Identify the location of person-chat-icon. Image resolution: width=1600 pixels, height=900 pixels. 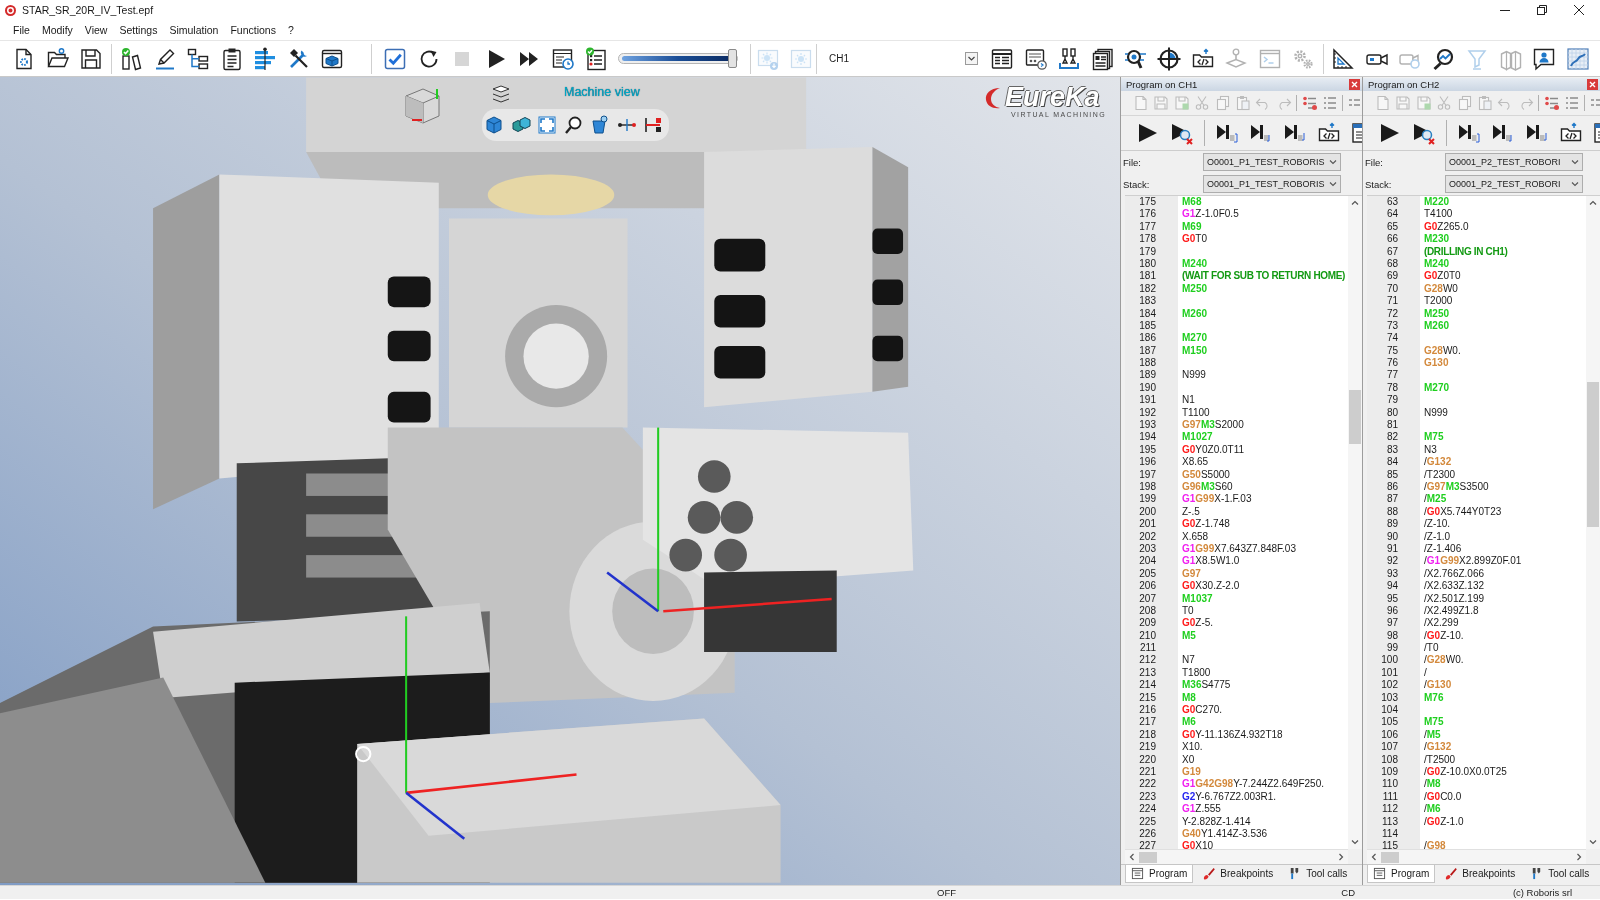
(1544, 58).